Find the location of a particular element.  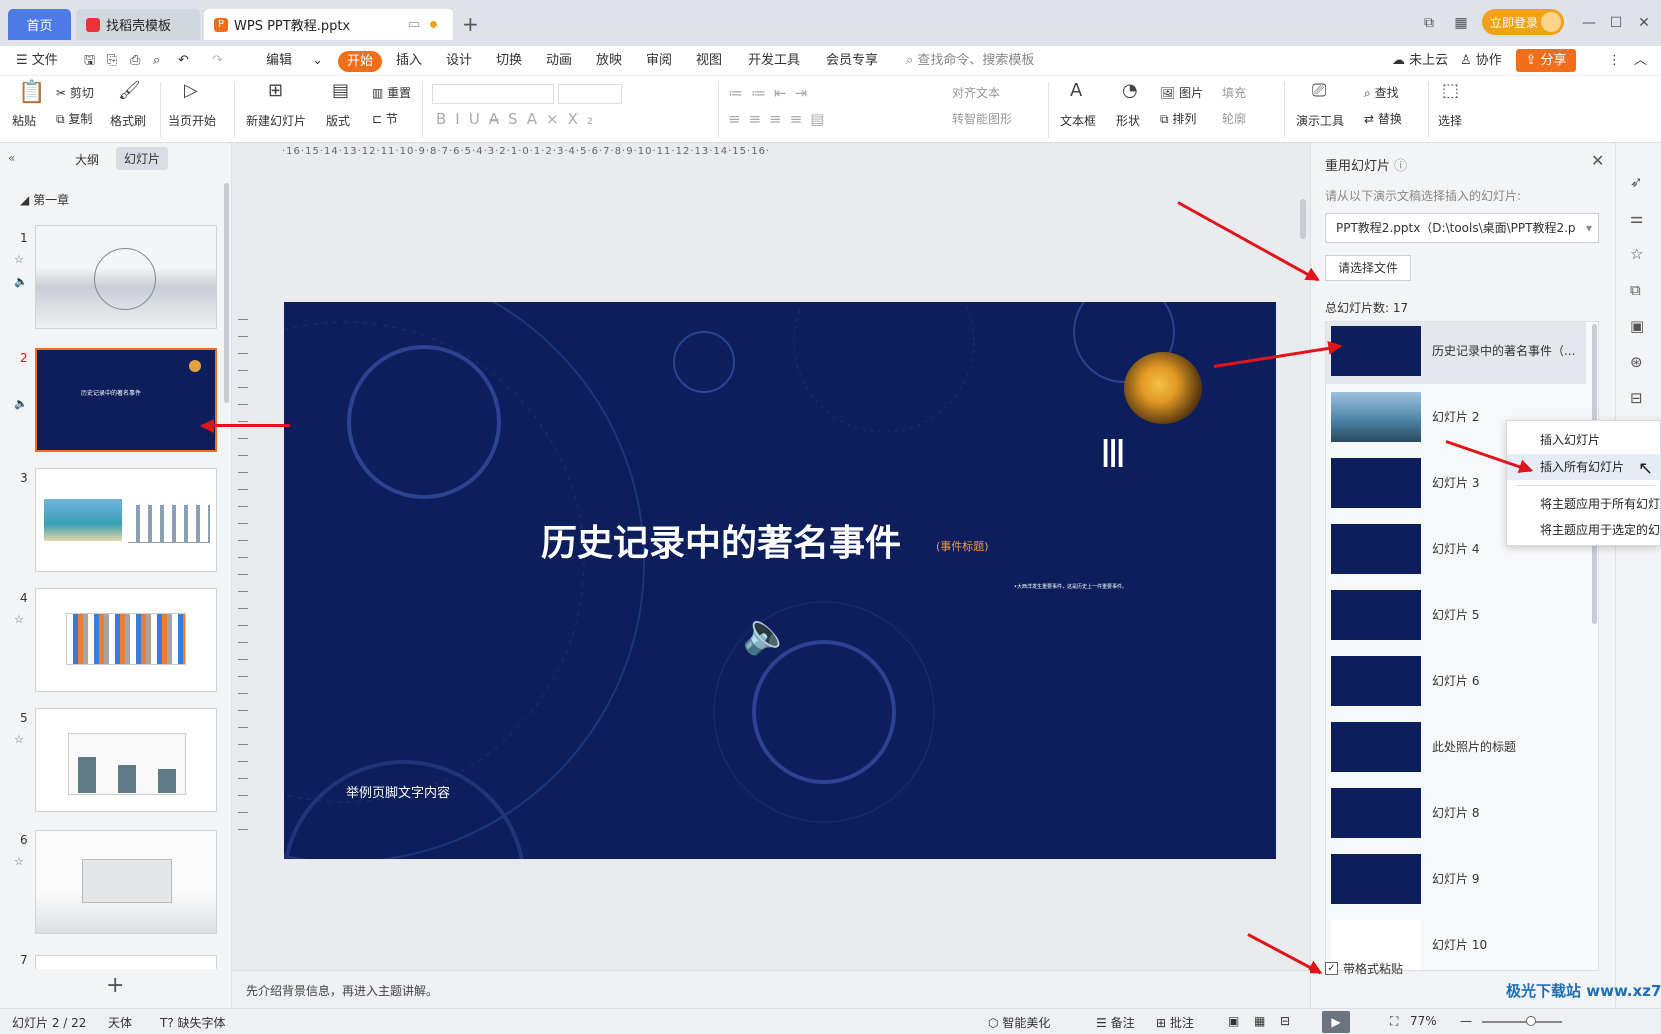

zoom-slider is located at coordinates (1522, 1022).